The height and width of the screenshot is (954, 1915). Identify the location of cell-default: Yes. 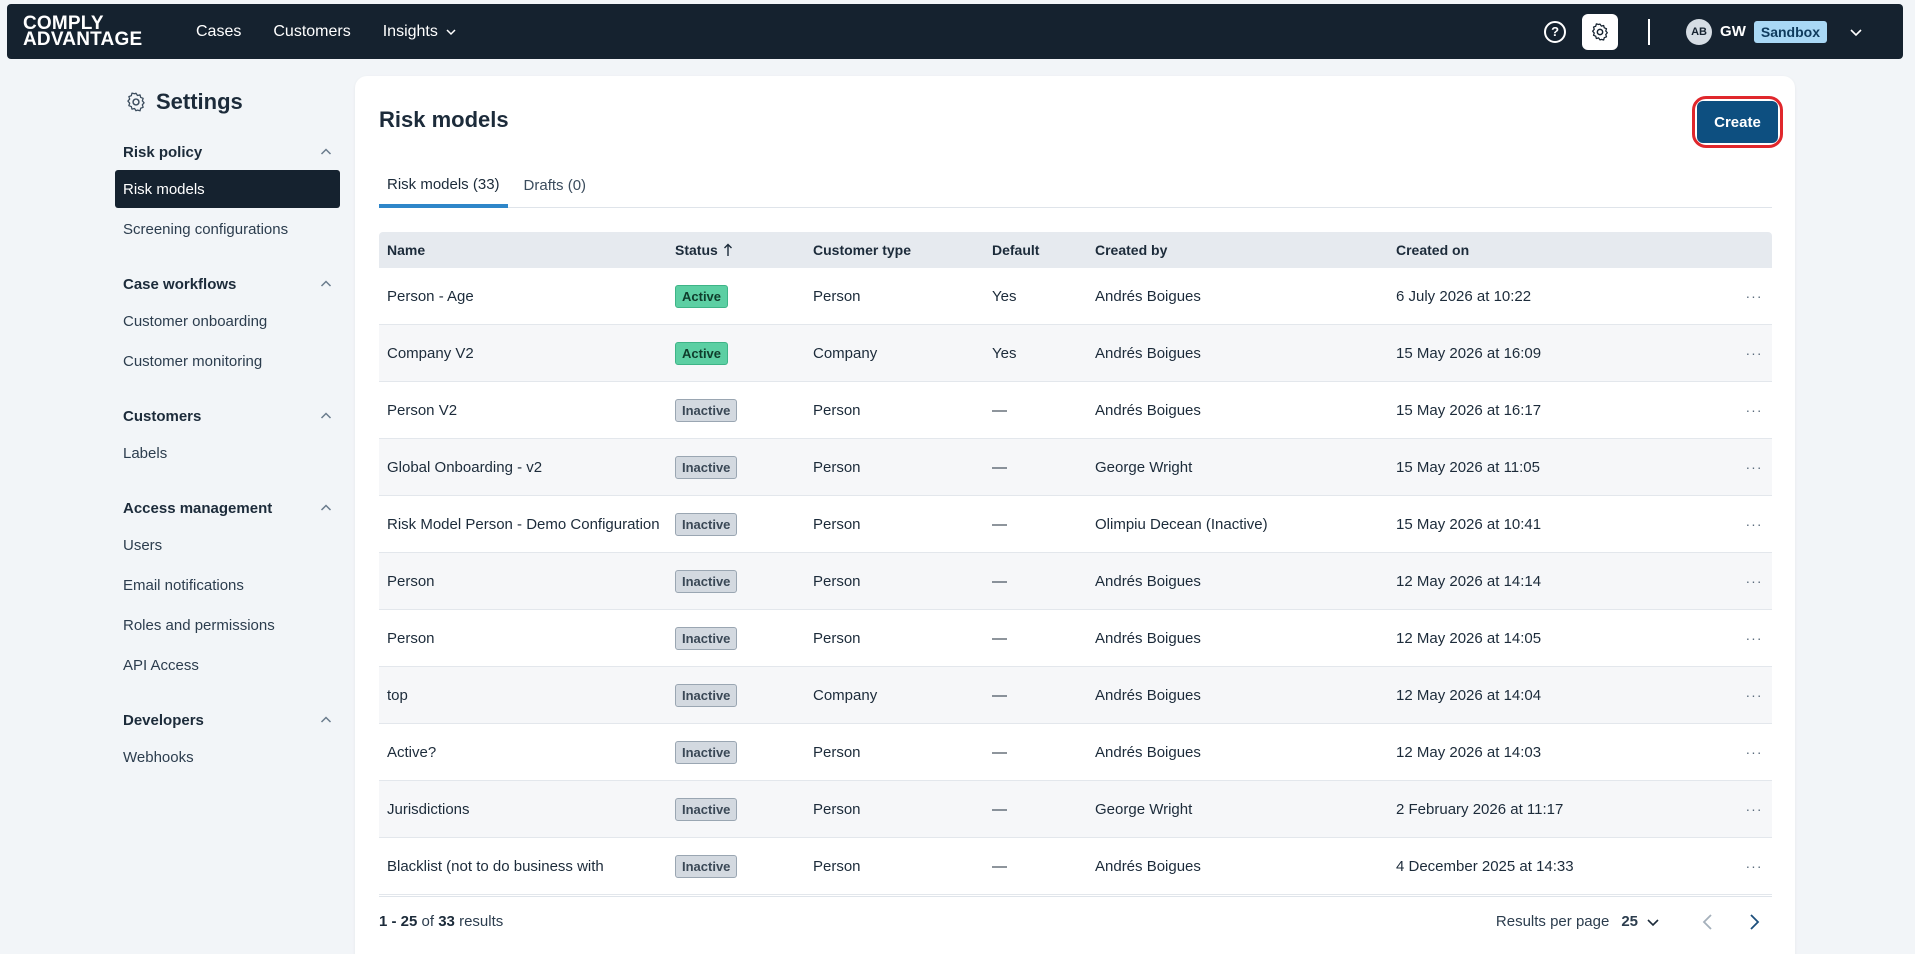
(1004, 353).